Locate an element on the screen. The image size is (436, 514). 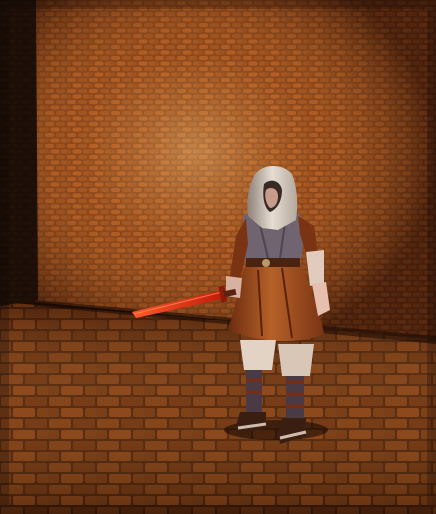
right-knee-wrap is located at coordinates (296, 360).